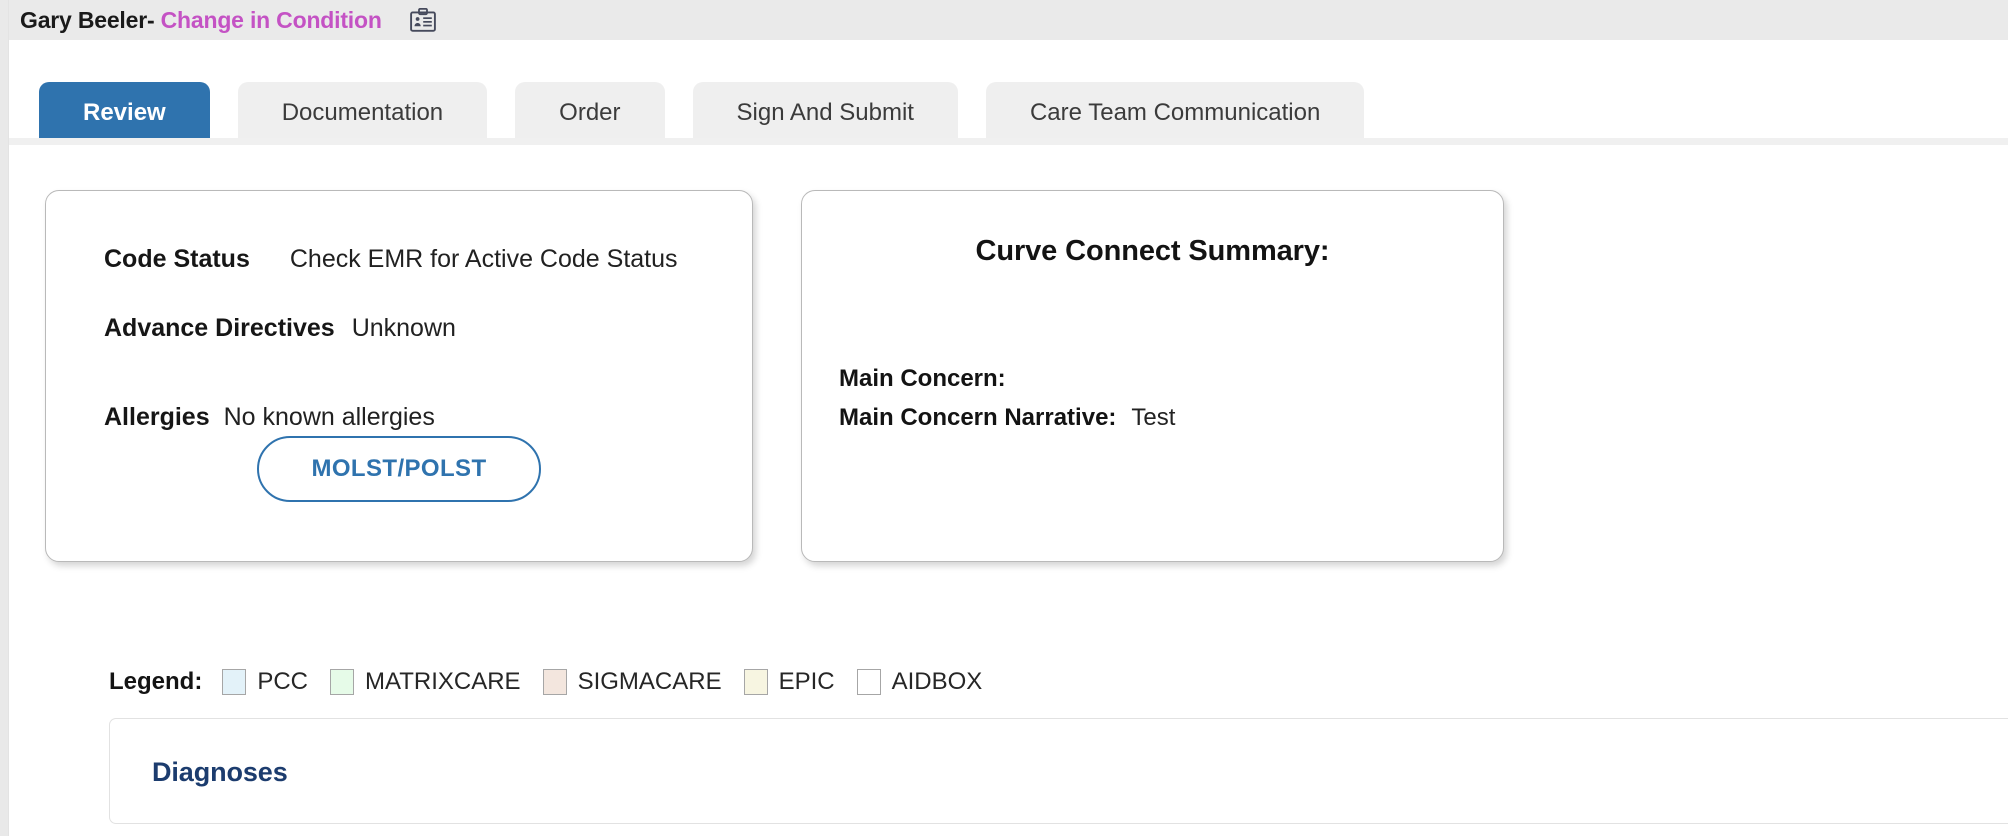  Describe the element at coordinates (1008, 141) in the screenshot. I see `tab-bar-underline` at that location.